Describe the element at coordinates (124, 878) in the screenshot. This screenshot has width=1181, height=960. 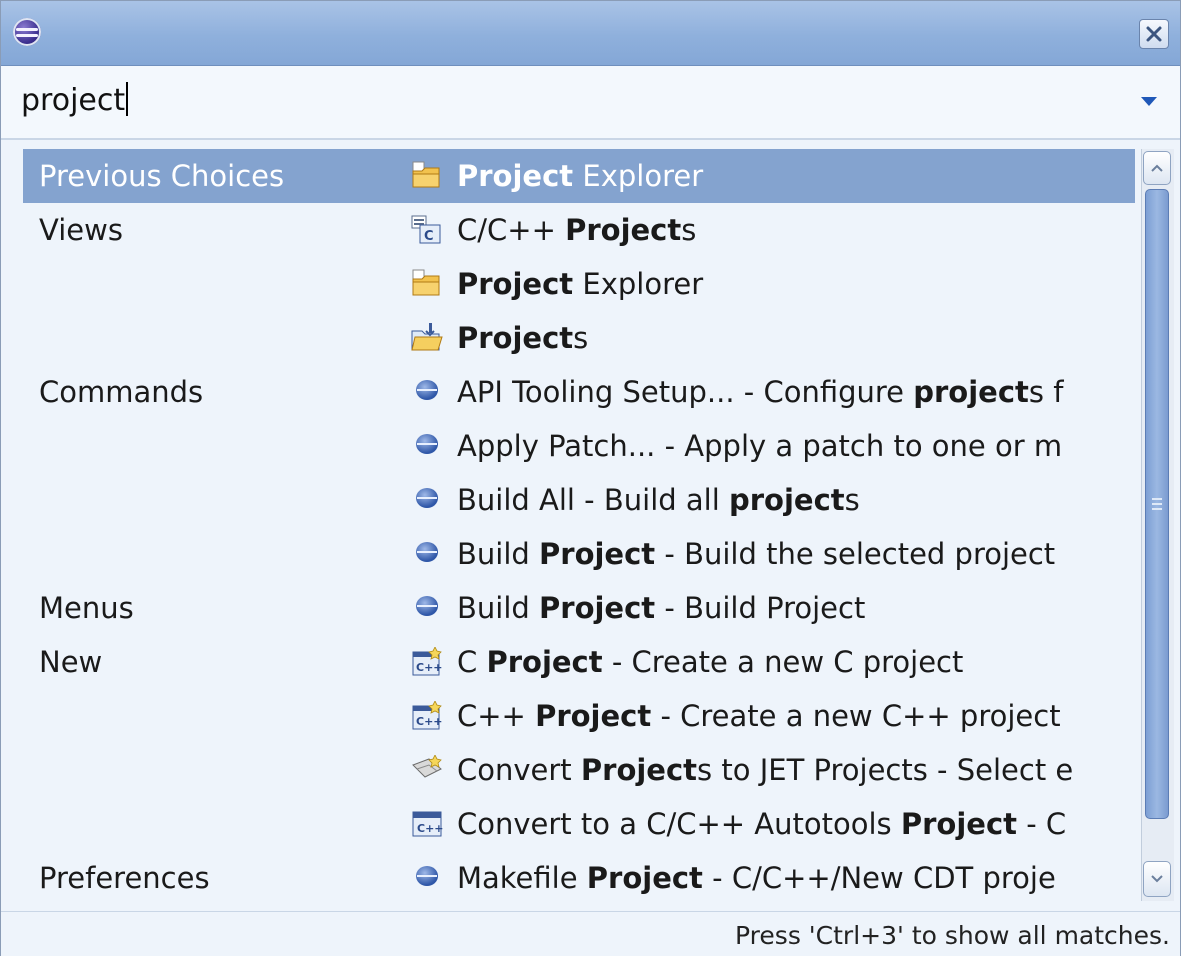
I see `category-label: Preferences` at that location.